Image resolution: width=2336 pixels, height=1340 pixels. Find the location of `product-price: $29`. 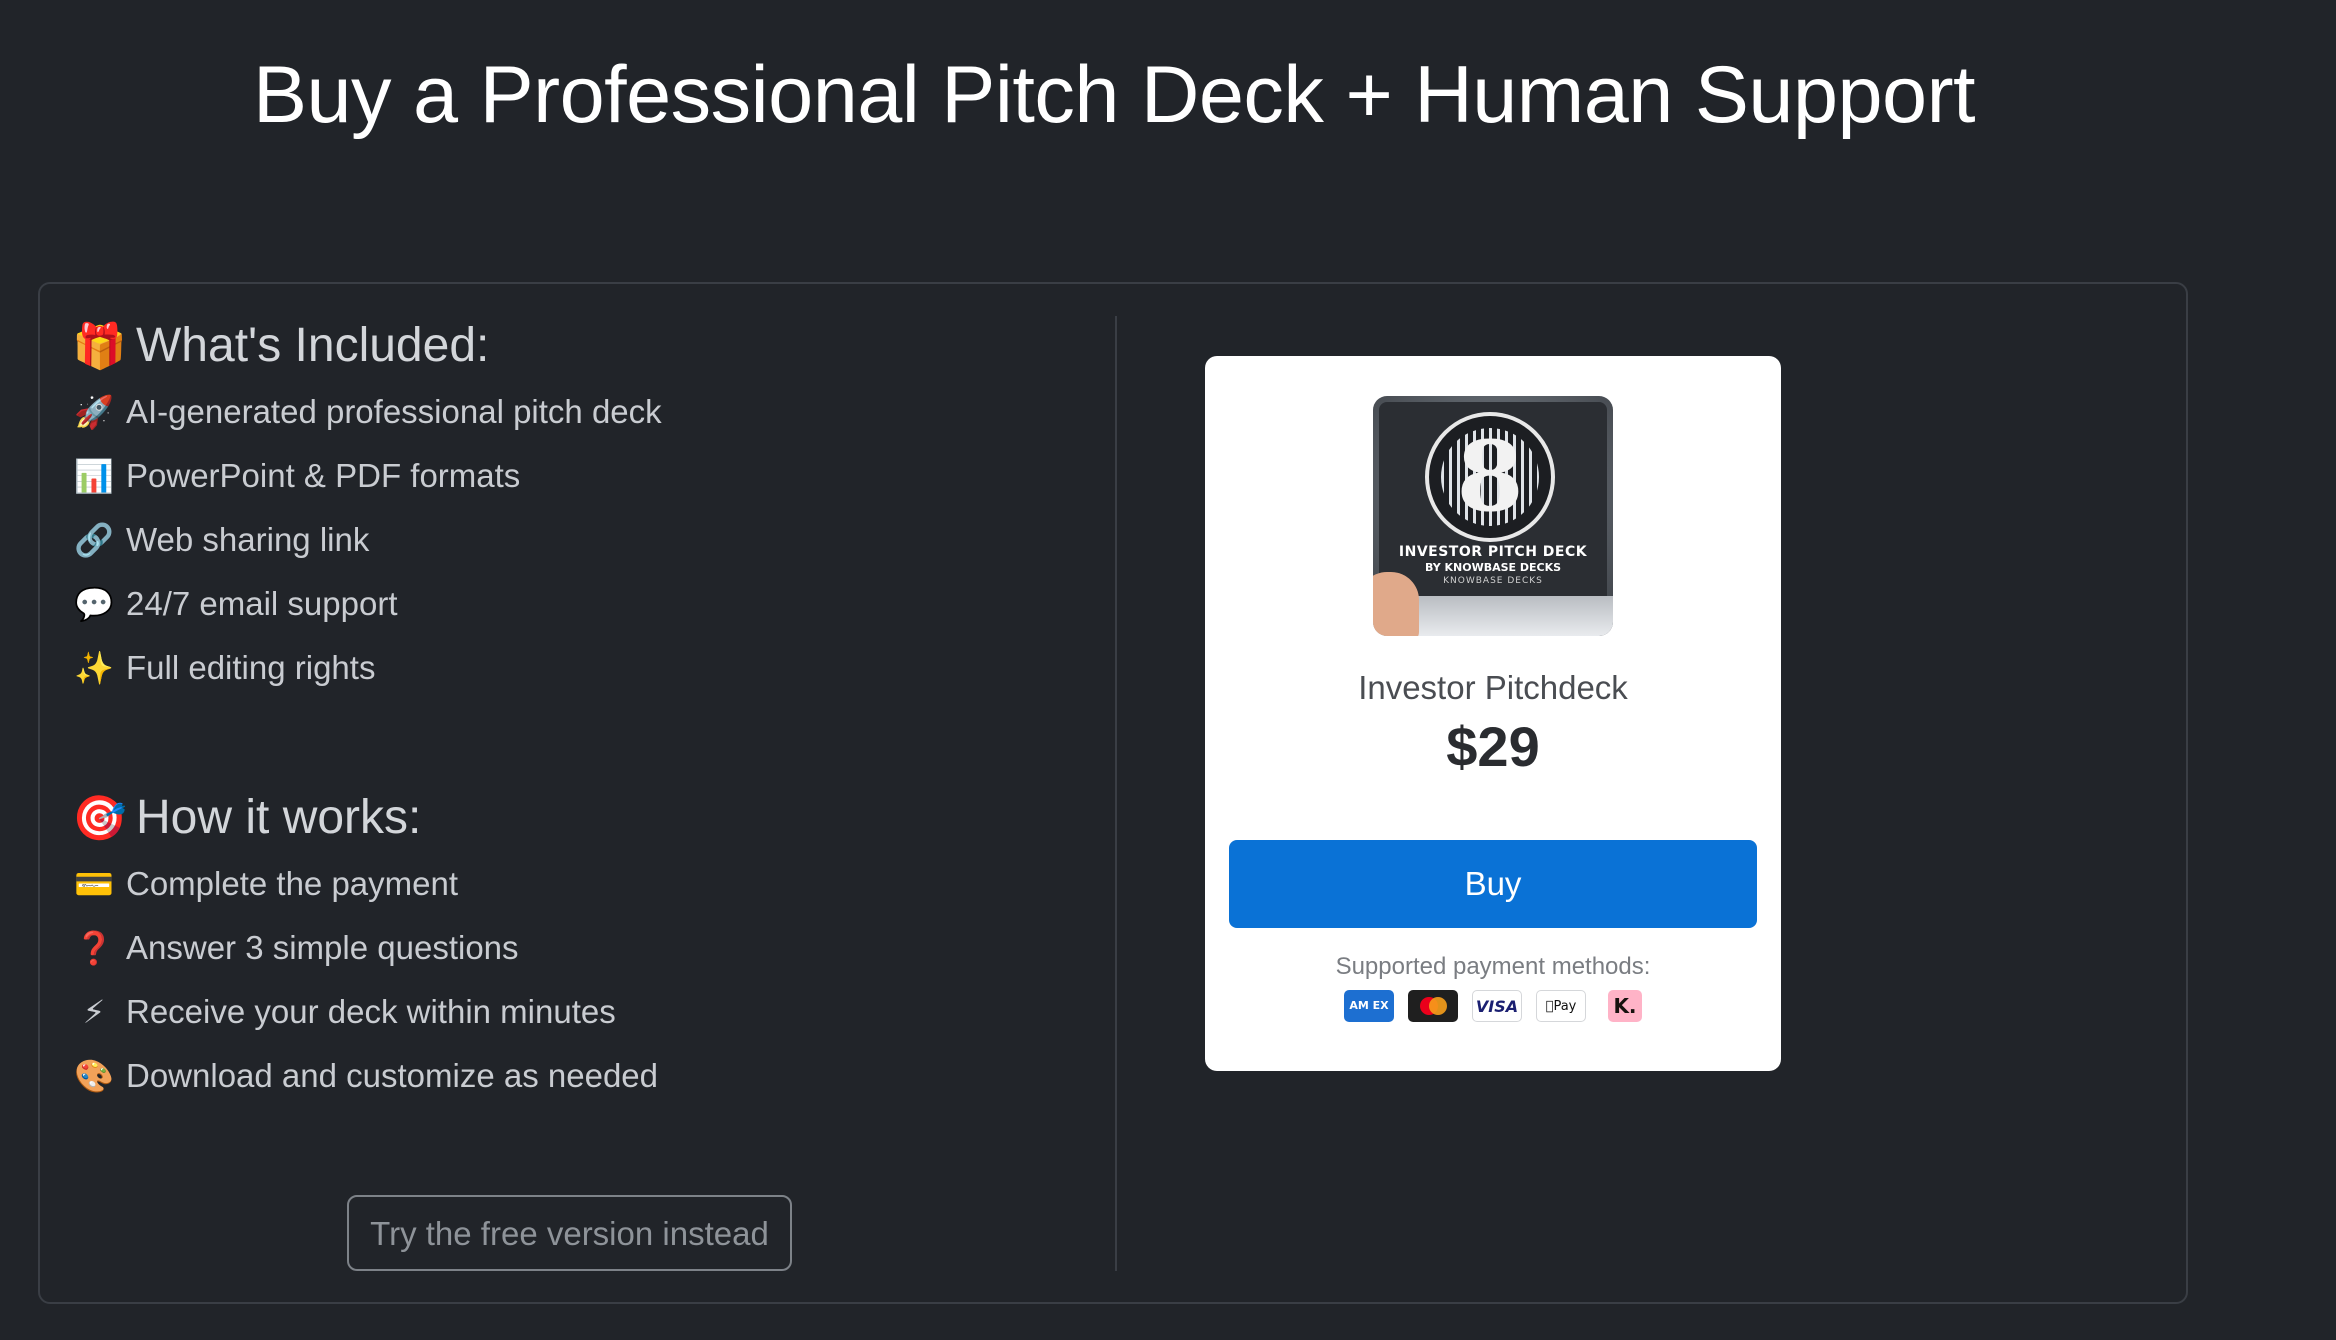

product-price: $29 is located at coordinates (1493, 746).